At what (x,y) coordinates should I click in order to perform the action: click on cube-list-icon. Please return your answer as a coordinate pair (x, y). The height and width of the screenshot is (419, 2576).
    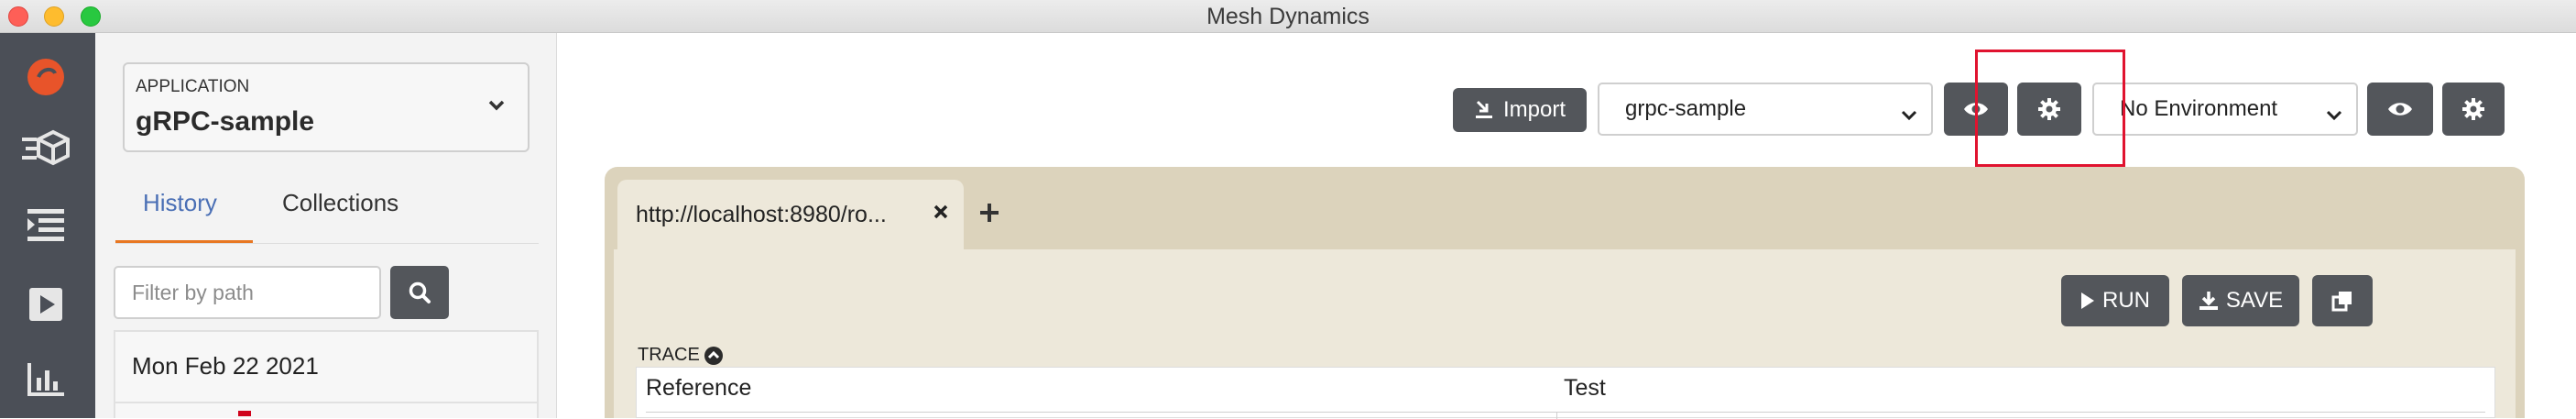
    Looking at the image, I should click on (46, 149).